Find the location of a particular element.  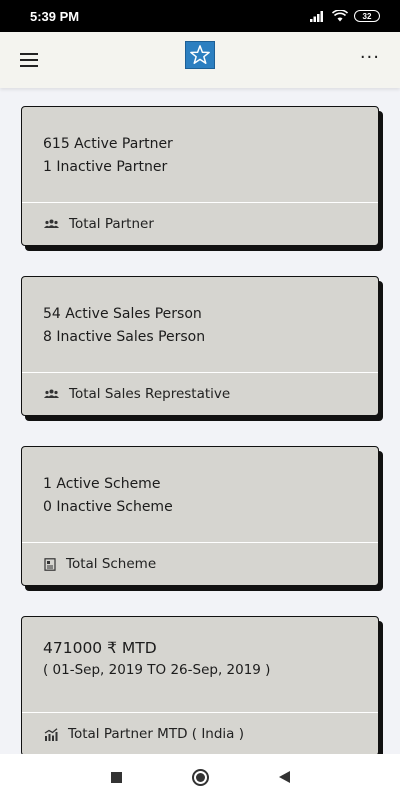

hamburger-menu-icon is located at coordinates (30, 60).